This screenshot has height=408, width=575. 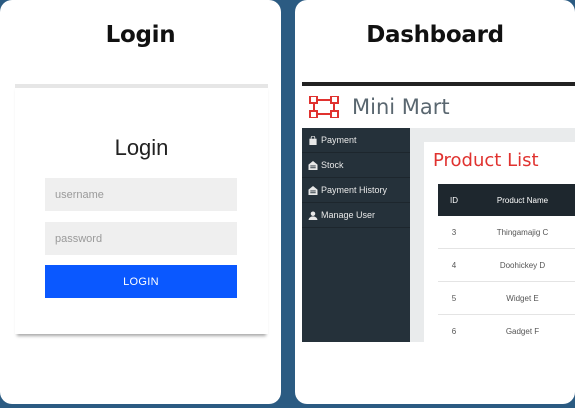 I want to click on card-title-dashboard: Dashboard, so click(x=435, y=35).